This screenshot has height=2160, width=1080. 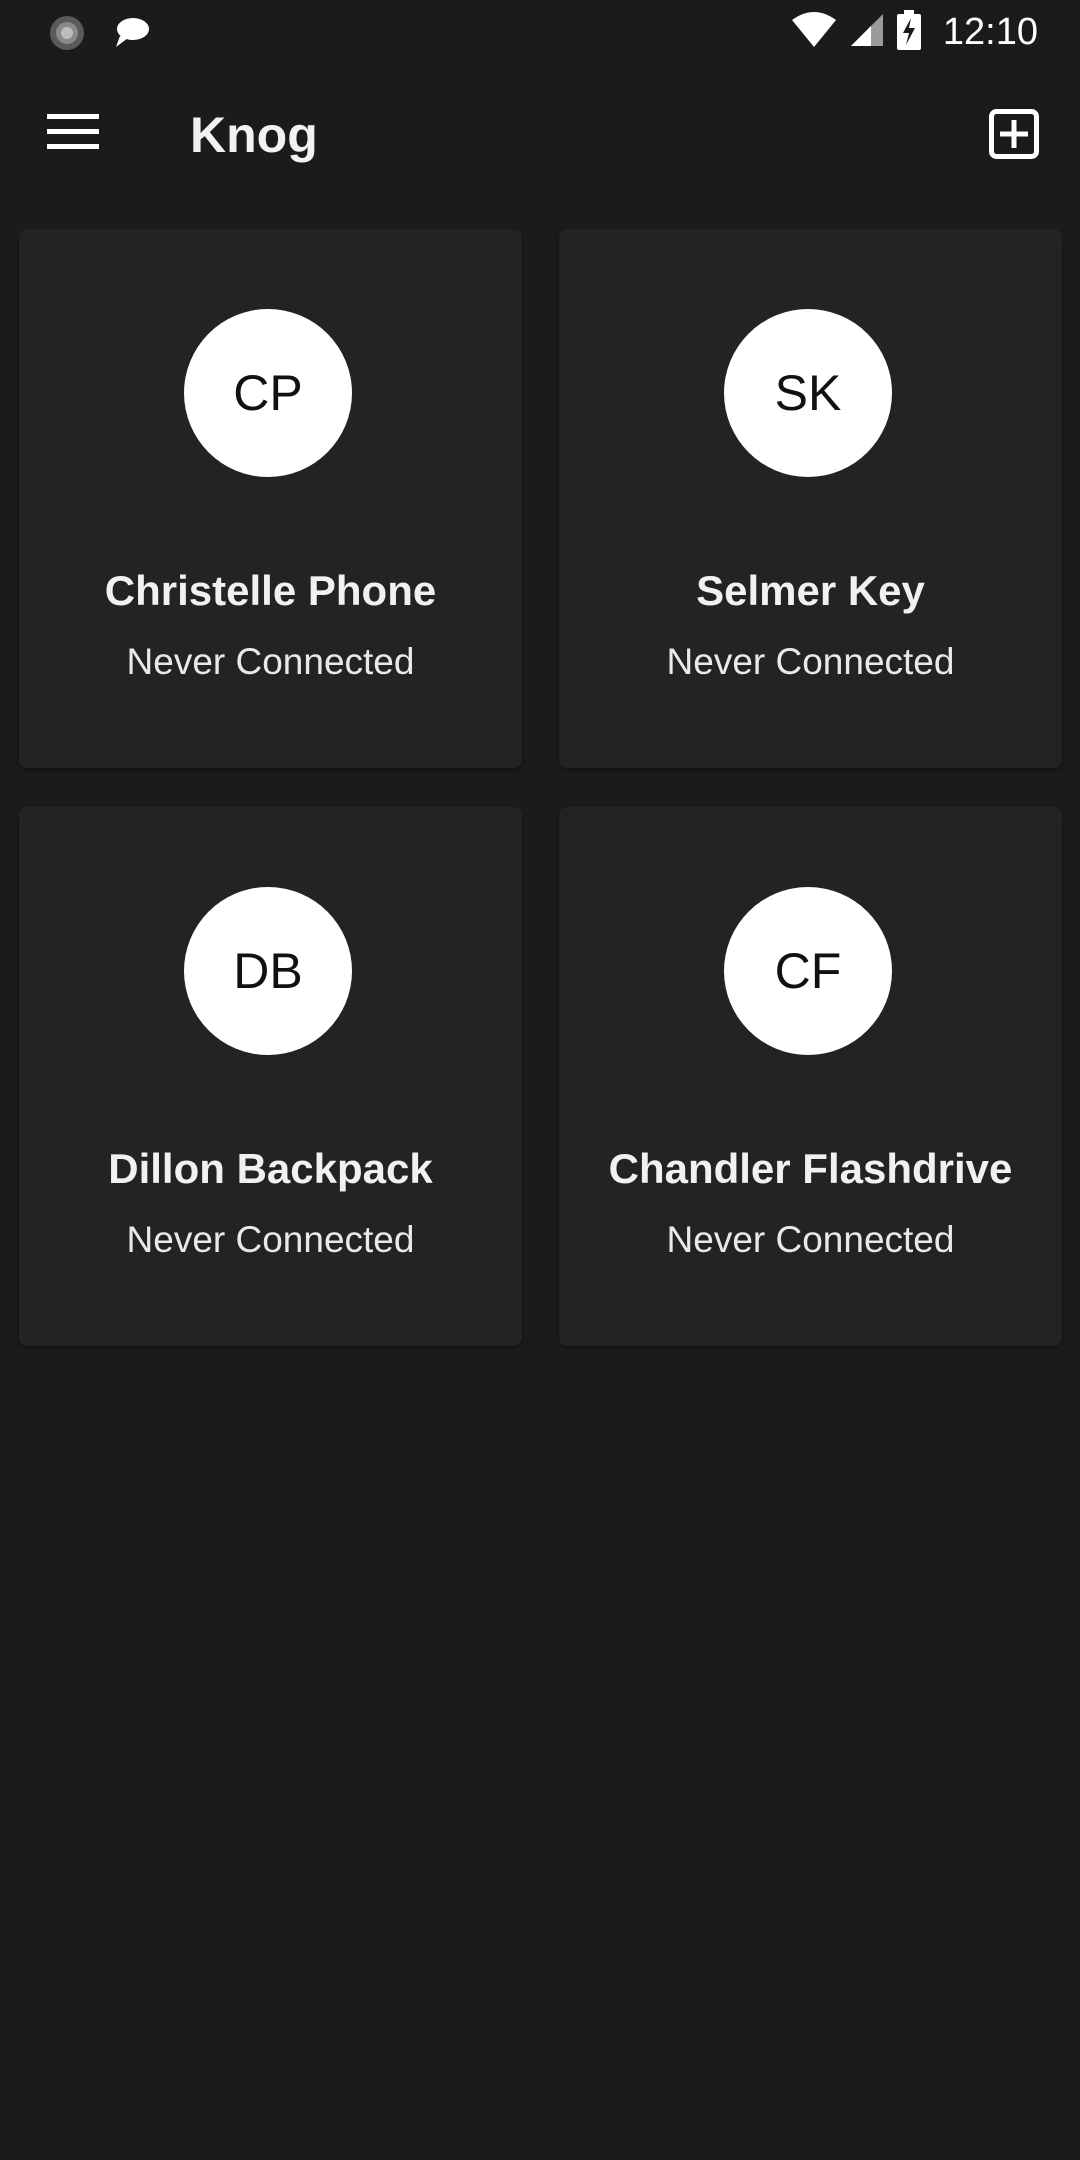 I want to click on sync-icon, so click(x=67, y=35).